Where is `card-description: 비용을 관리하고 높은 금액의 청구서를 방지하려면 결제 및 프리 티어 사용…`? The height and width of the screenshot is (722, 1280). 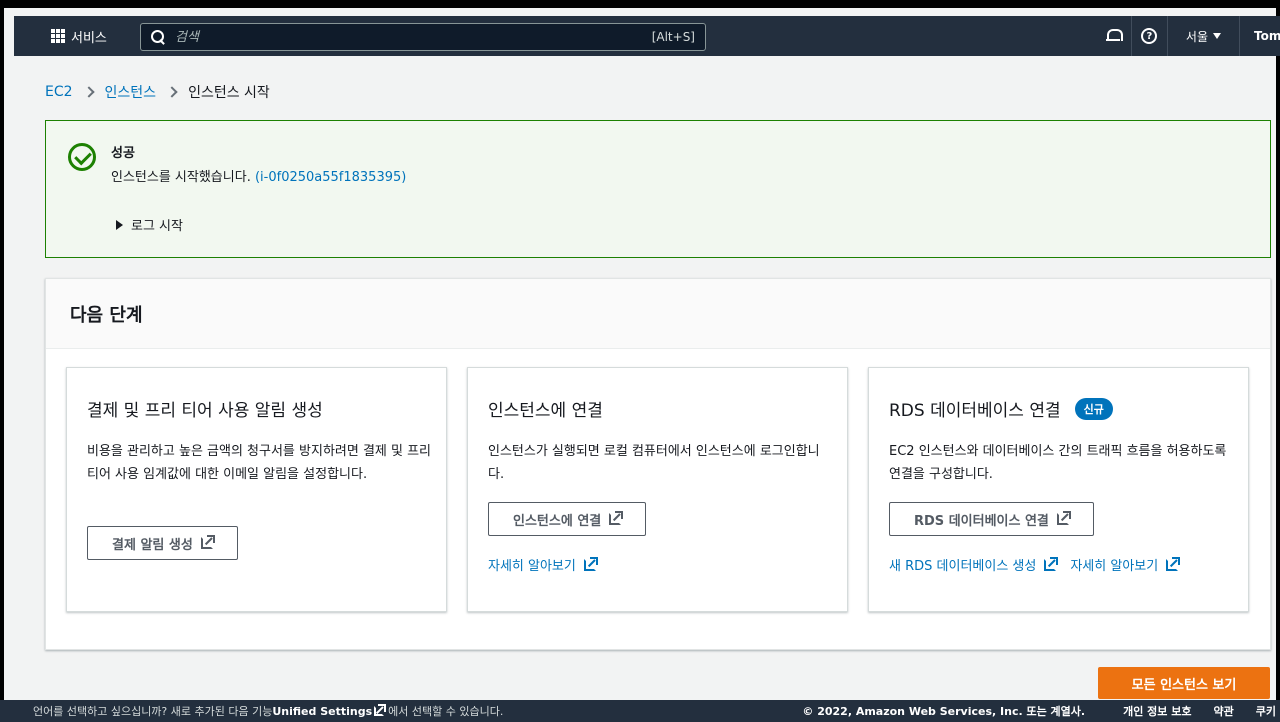 card-description: 비용을 관리하고 높은 금액의 청구서를 방지하려면 결제 및 프리 티어 사용… is located at coordinates (259, 463).